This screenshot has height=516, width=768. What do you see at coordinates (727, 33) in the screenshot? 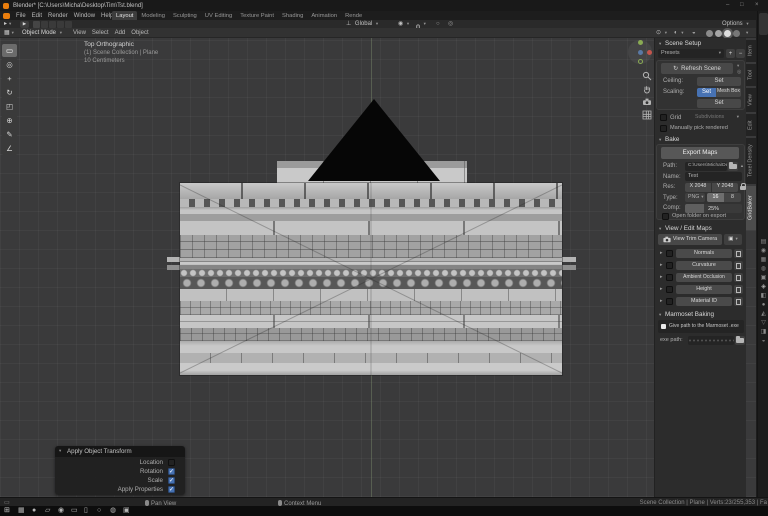
I see `shading-material-button` at bounding box center [727, 33].